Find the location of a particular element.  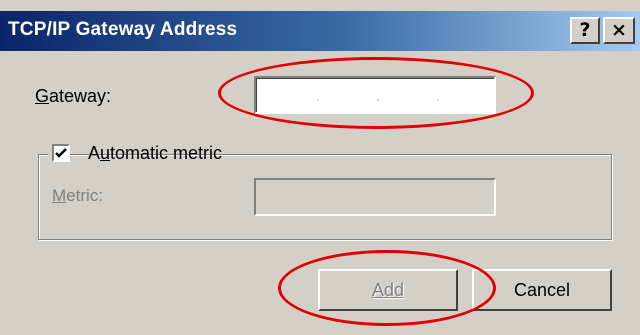

close-icon: × is located at coordinates (619, 30).